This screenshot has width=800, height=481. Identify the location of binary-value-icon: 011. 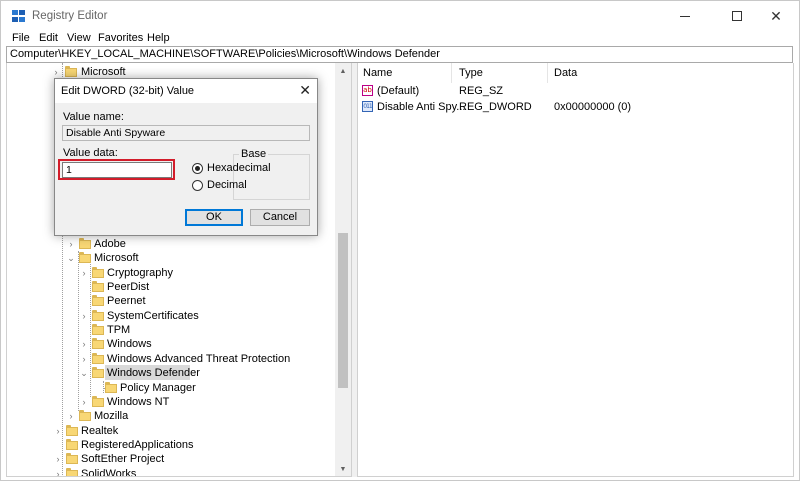
(367, 106).